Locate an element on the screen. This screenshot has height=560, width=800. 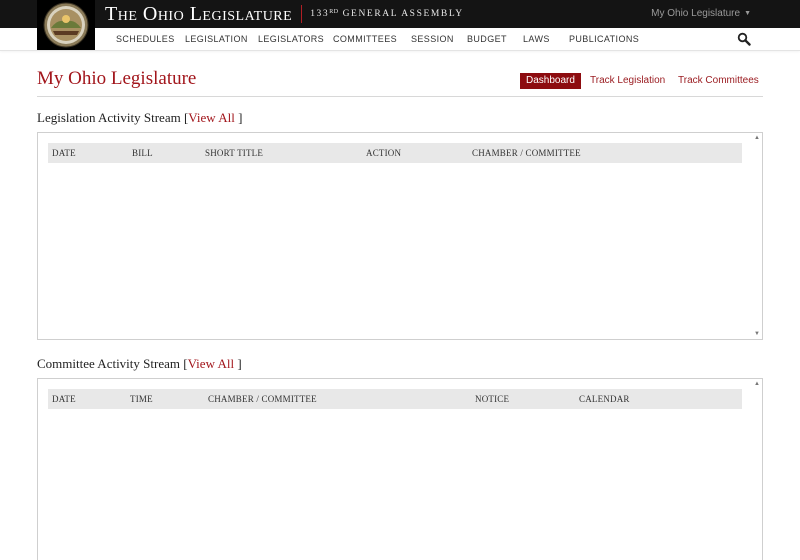
column-calendar: CALENDAR is located at coordinates (604, 399).